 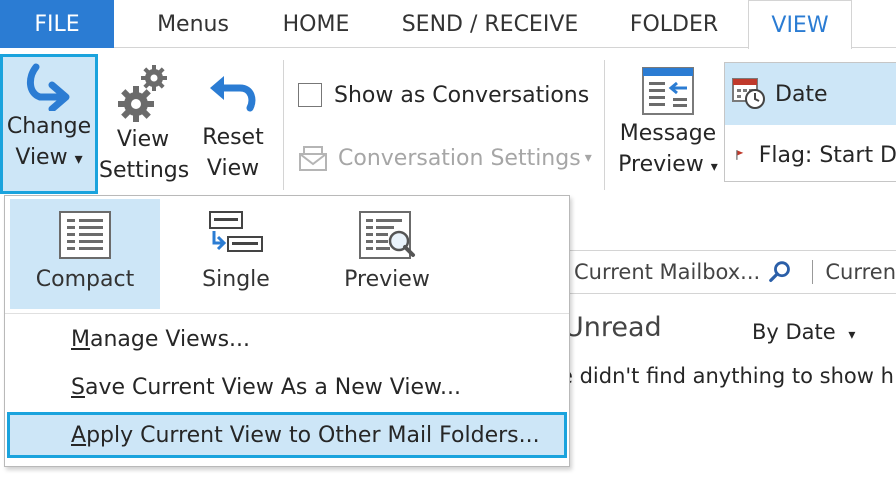 I want to click on view-option-single: Single, so click(x=236, y=254).